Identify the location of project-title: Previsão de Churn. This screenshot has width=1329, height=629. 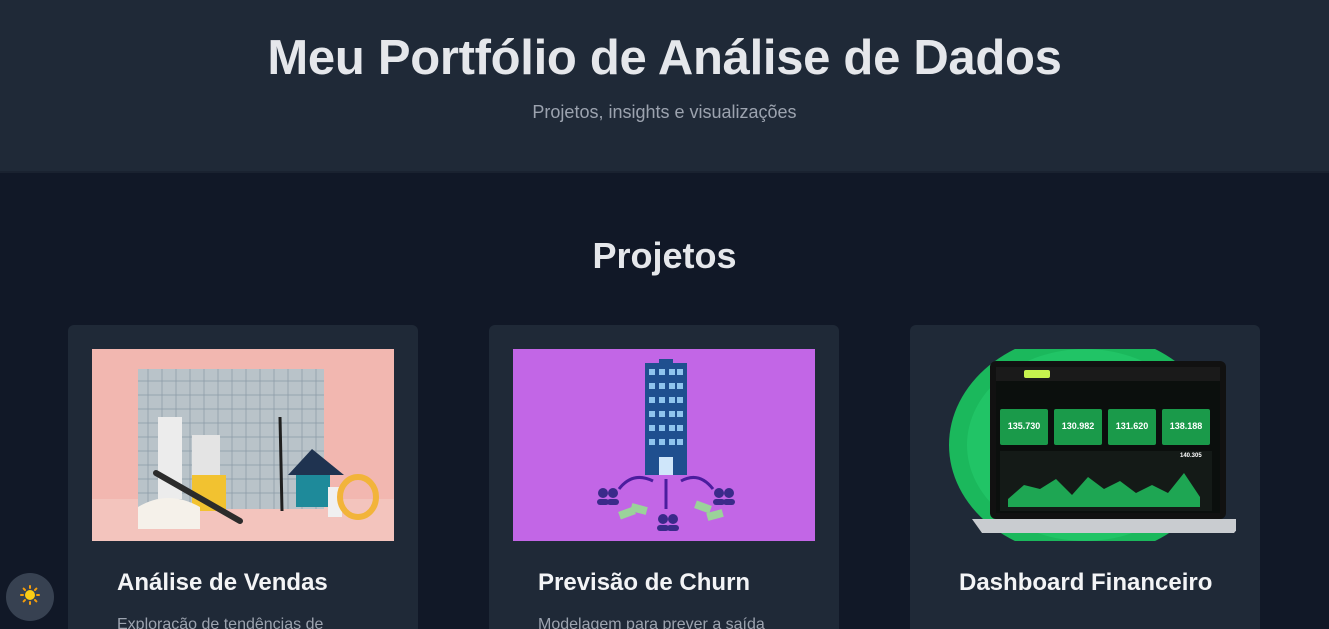
(644, 582).